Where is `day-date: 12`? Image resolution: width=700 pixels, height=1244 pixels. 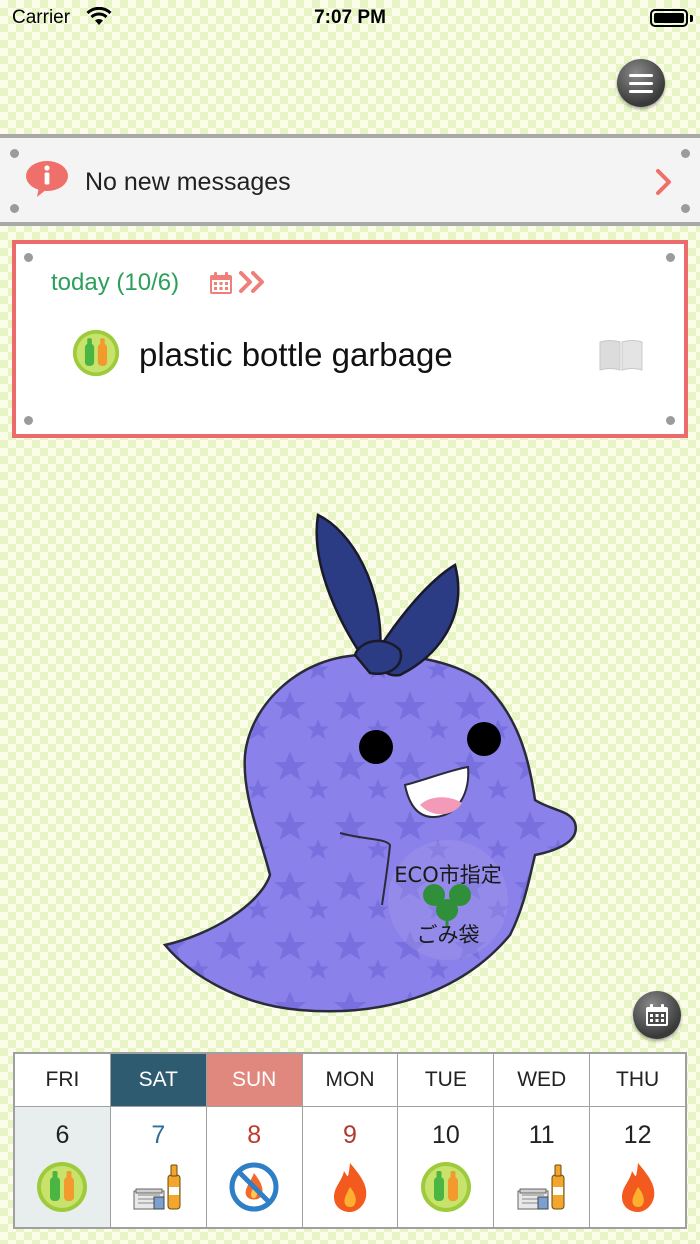 day-date: 12 is located at coordinates (637, 1135).